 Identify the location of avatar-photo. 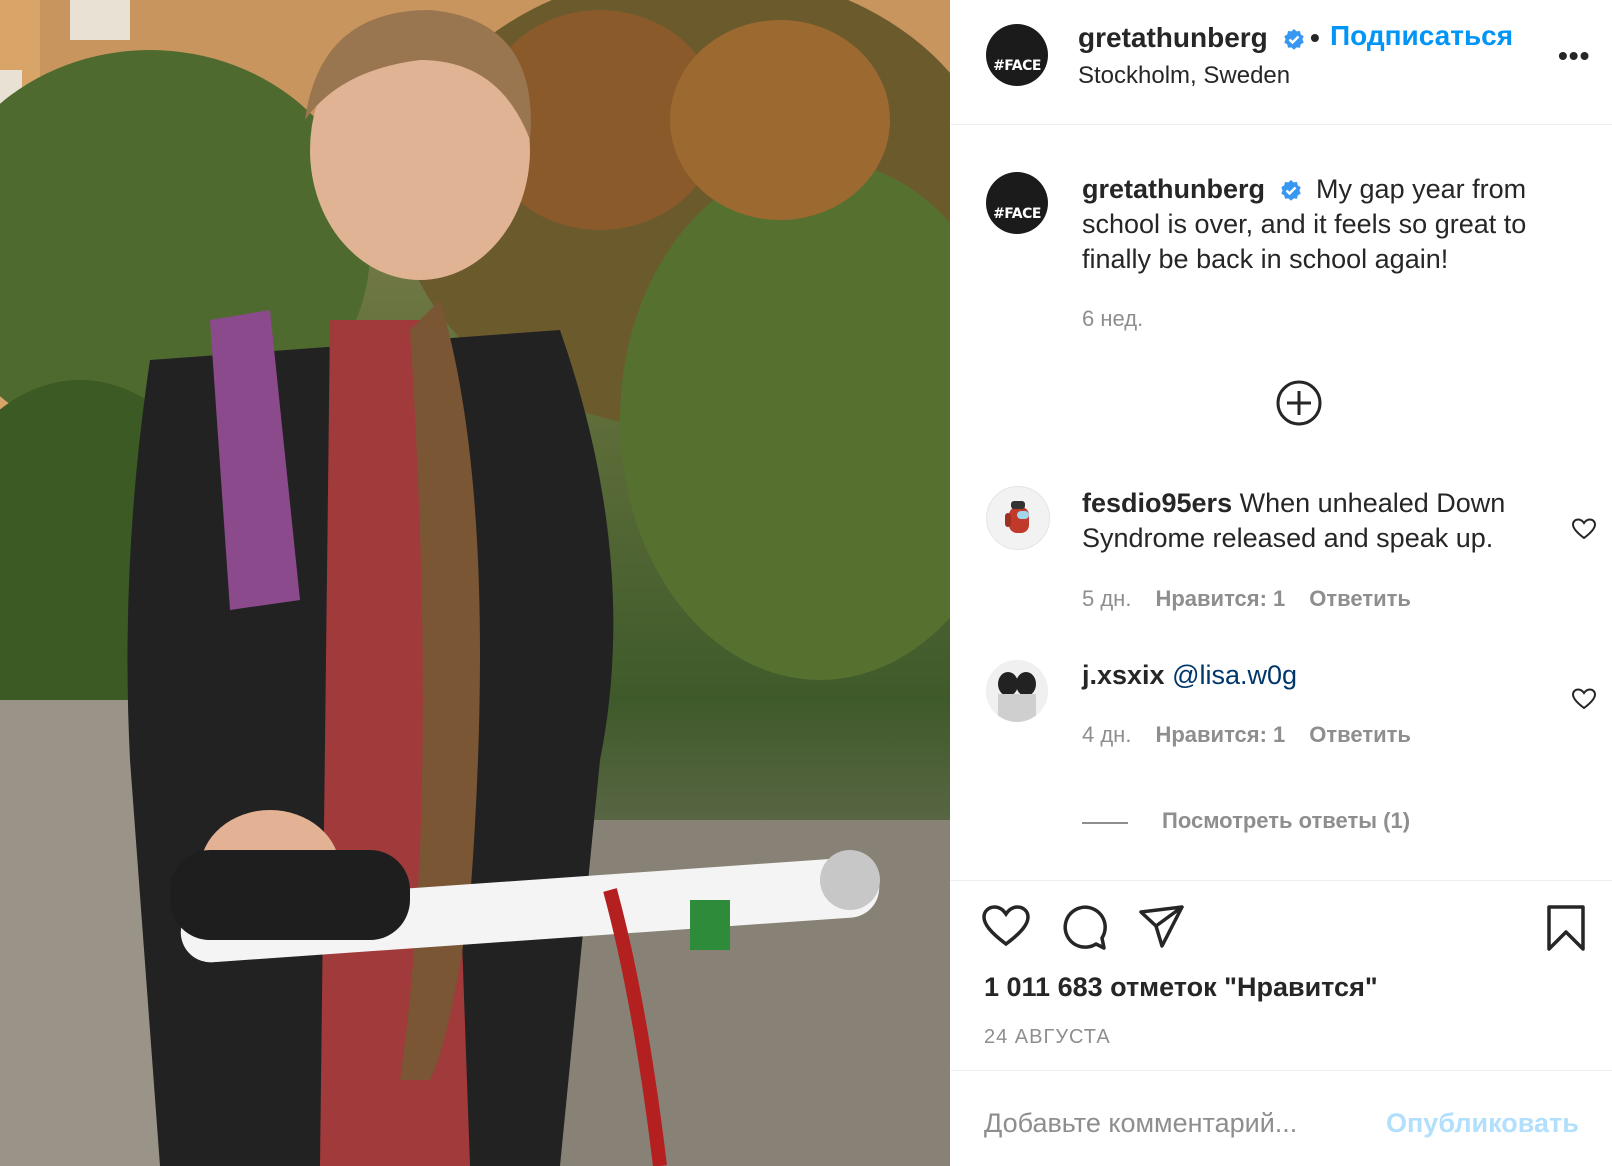
(1017, 691).